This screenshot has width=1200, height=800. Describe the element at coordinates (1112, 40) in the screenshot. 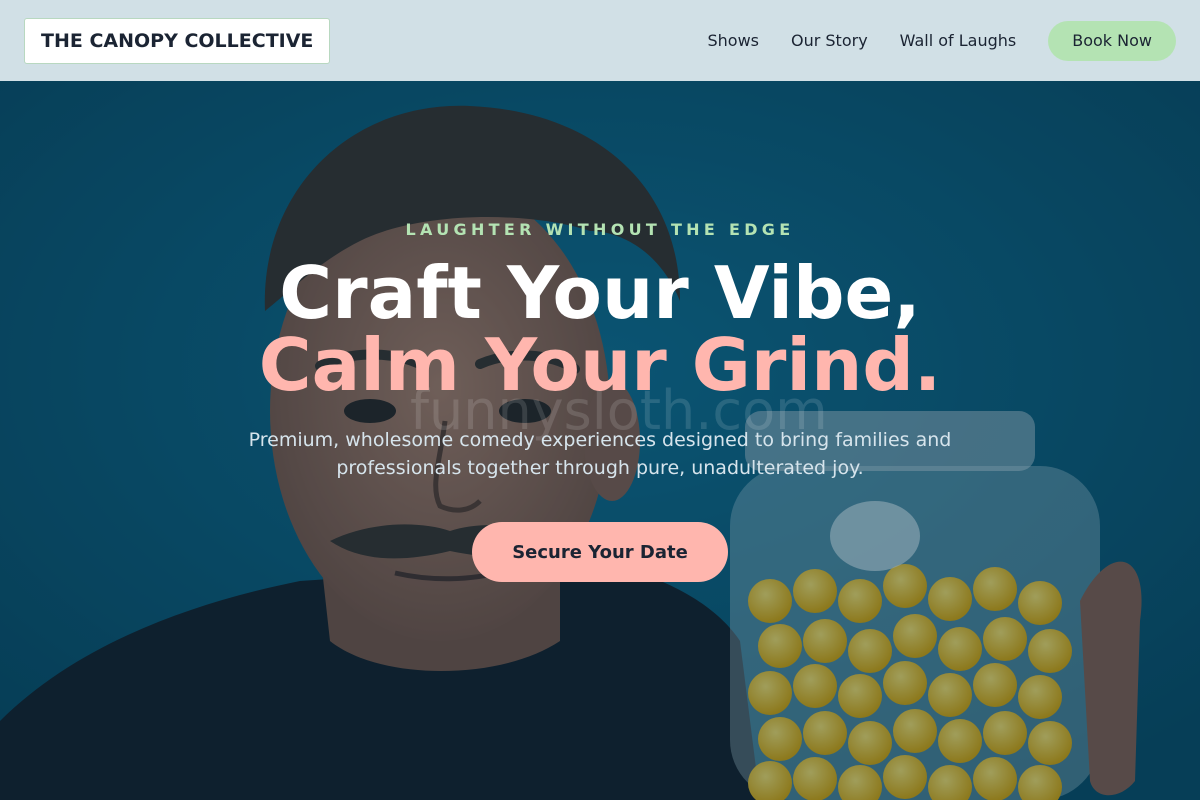

I see `book-now-button: Book Now` at that location.